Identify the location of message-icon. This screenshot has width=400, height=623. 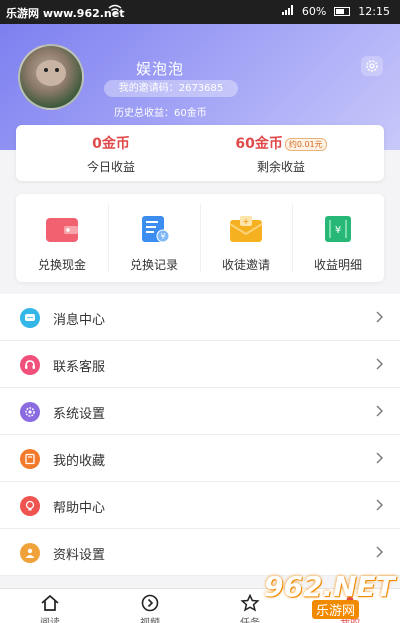
(30, 318).